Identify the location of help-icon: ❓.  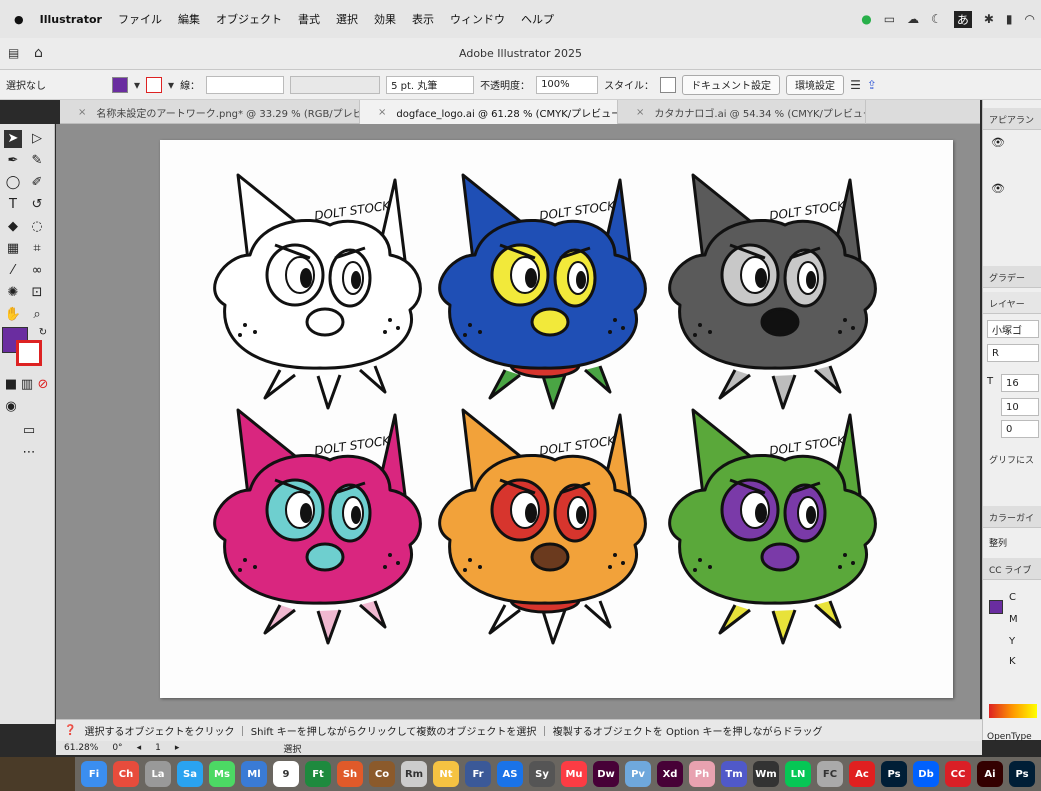
(70, 730).